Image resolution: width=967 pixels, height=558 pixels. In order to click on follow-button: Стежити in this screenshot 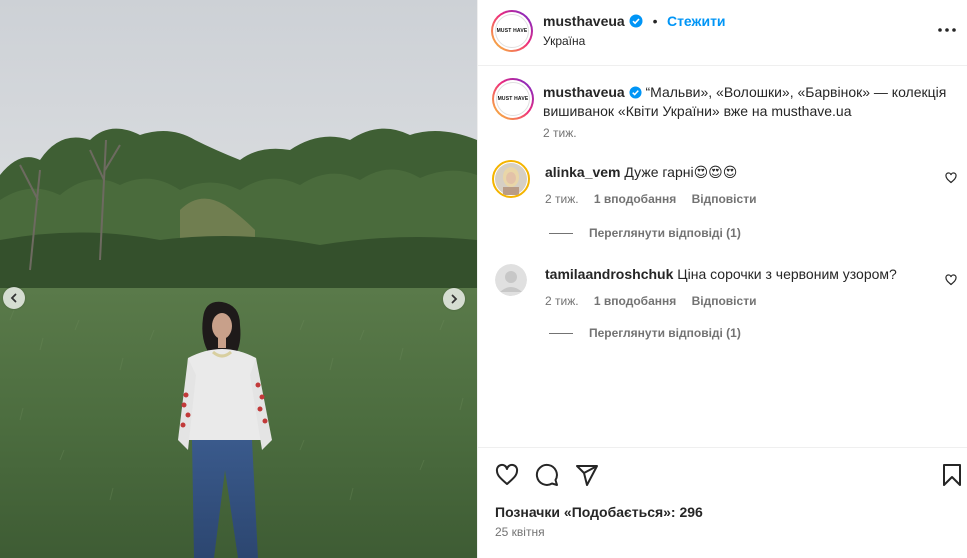, I will do `click(696, 21)`.